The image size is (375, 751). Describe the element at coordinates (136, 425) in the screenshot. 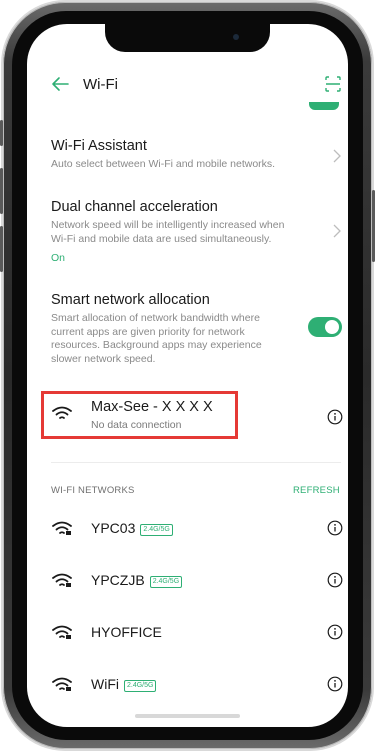

I see `connected-network-status: No data connection` at that location.